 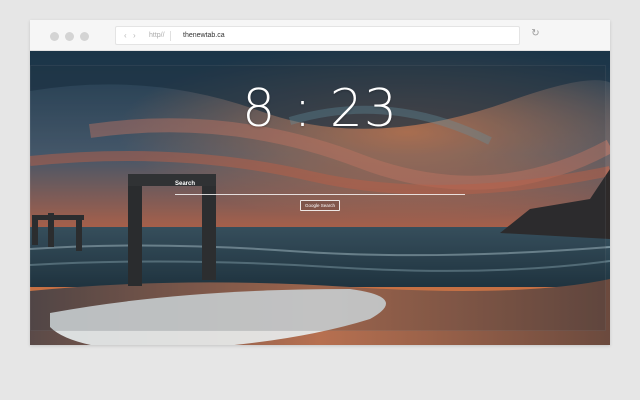 What do you see at coordinates (185, 184) in the screenshot?
I see `search-label: Search` at bounding box center [185, 184].